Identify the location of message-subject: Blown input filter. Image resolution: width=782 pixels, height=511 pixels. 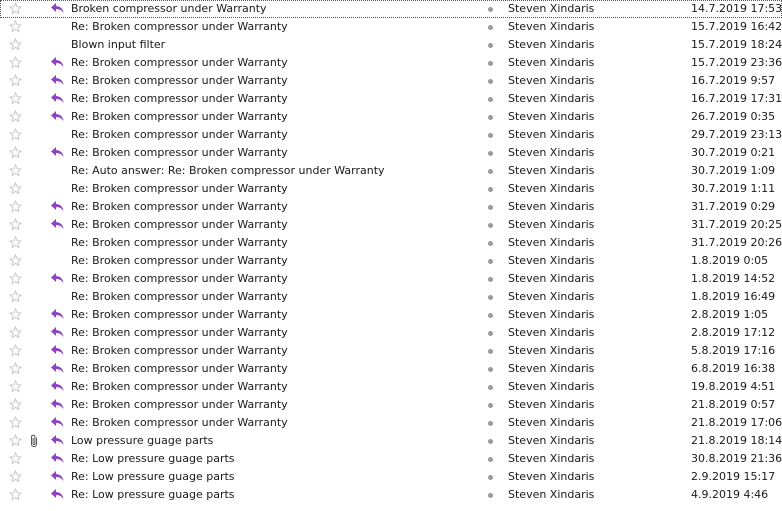
(271, 45).